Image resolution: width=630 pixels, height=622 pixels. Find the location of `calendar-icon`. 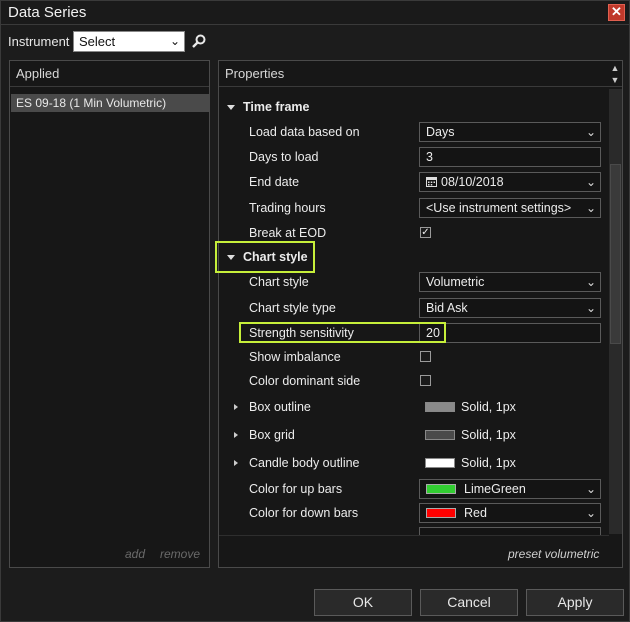

calendar-icon is located at coordinates (431, 182).